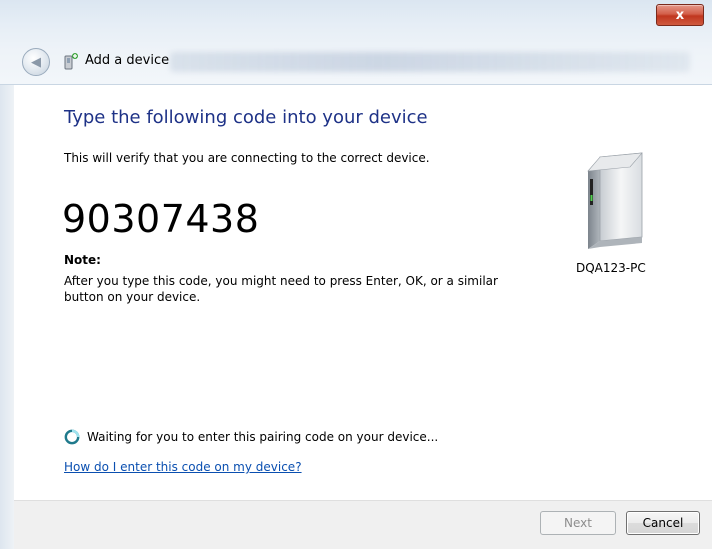  What do you see at coordinates (246, 117) in the screenshot?
I see `page-heading: Type the following code into your device` at bounding box center [246, 117].